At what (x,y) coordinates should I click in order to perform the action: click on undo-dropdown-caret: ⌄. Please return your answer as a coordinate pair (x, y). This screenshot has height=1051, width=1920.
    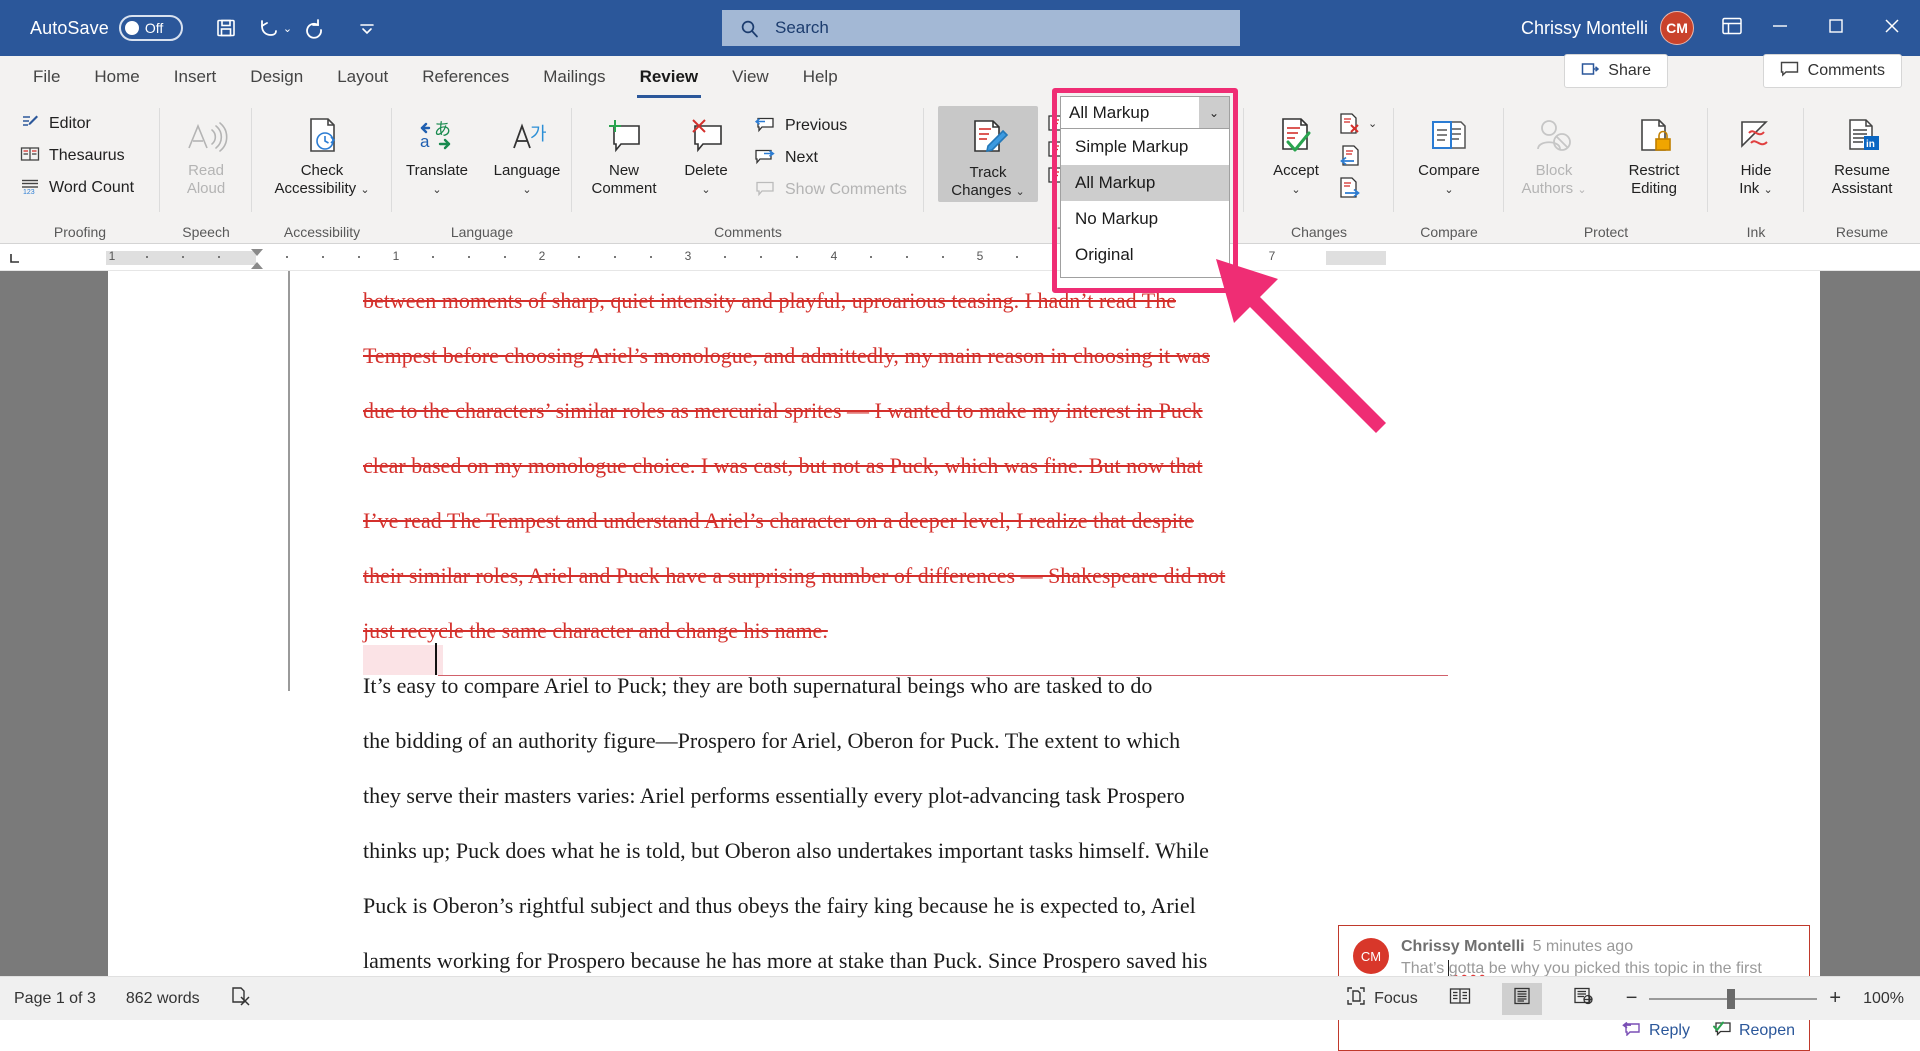
    Looking at the image, I should click on (287, 28).